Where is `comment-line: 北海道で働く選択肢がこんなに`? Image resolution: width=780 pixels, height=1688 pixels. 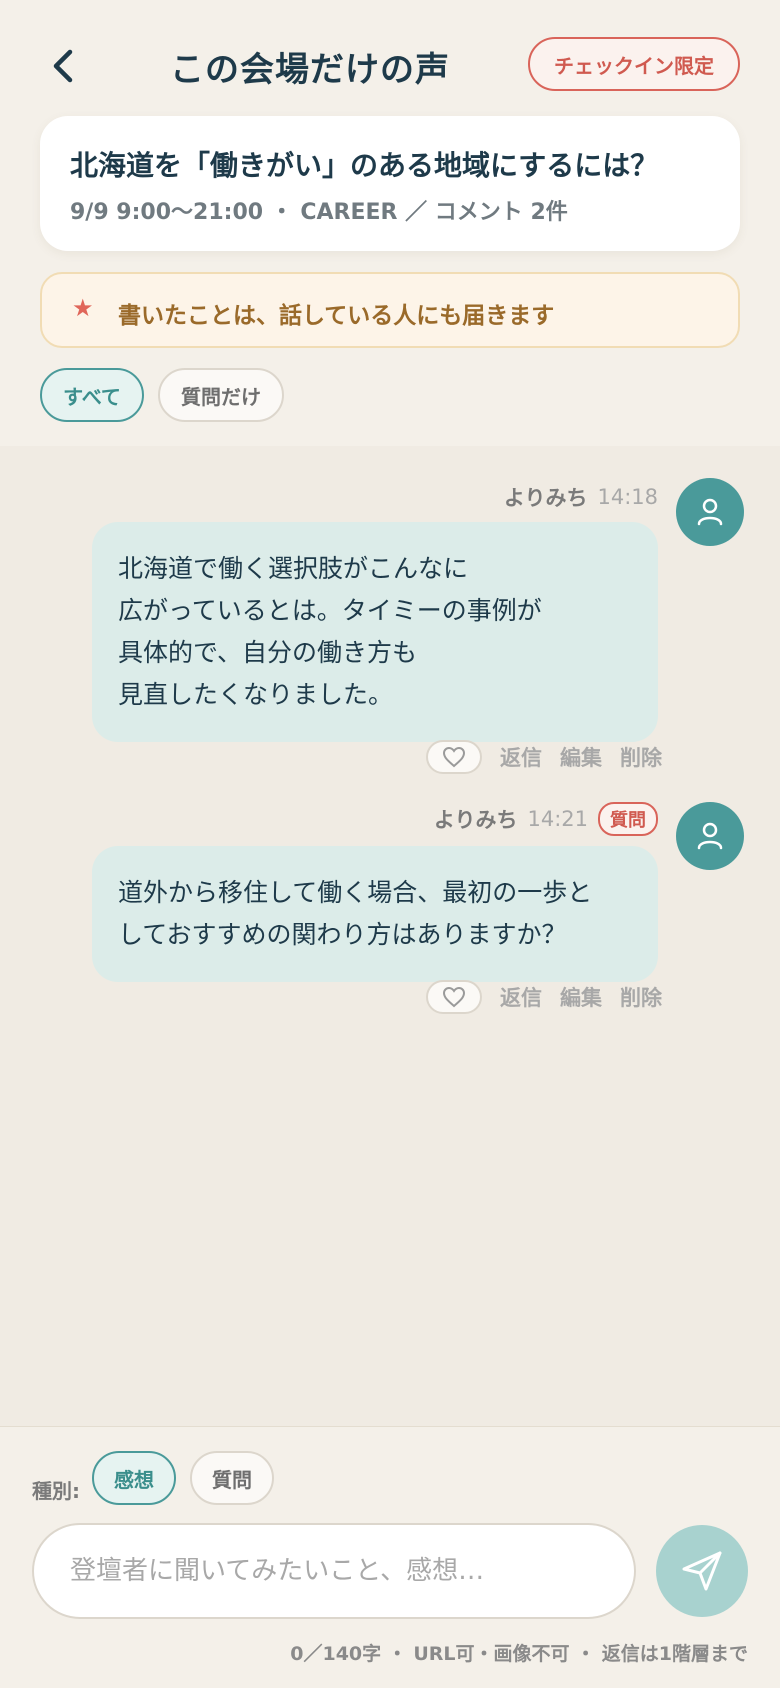
comment-line: 北海道で働く選択肢がこんなに is located at coordinates (293, 568).